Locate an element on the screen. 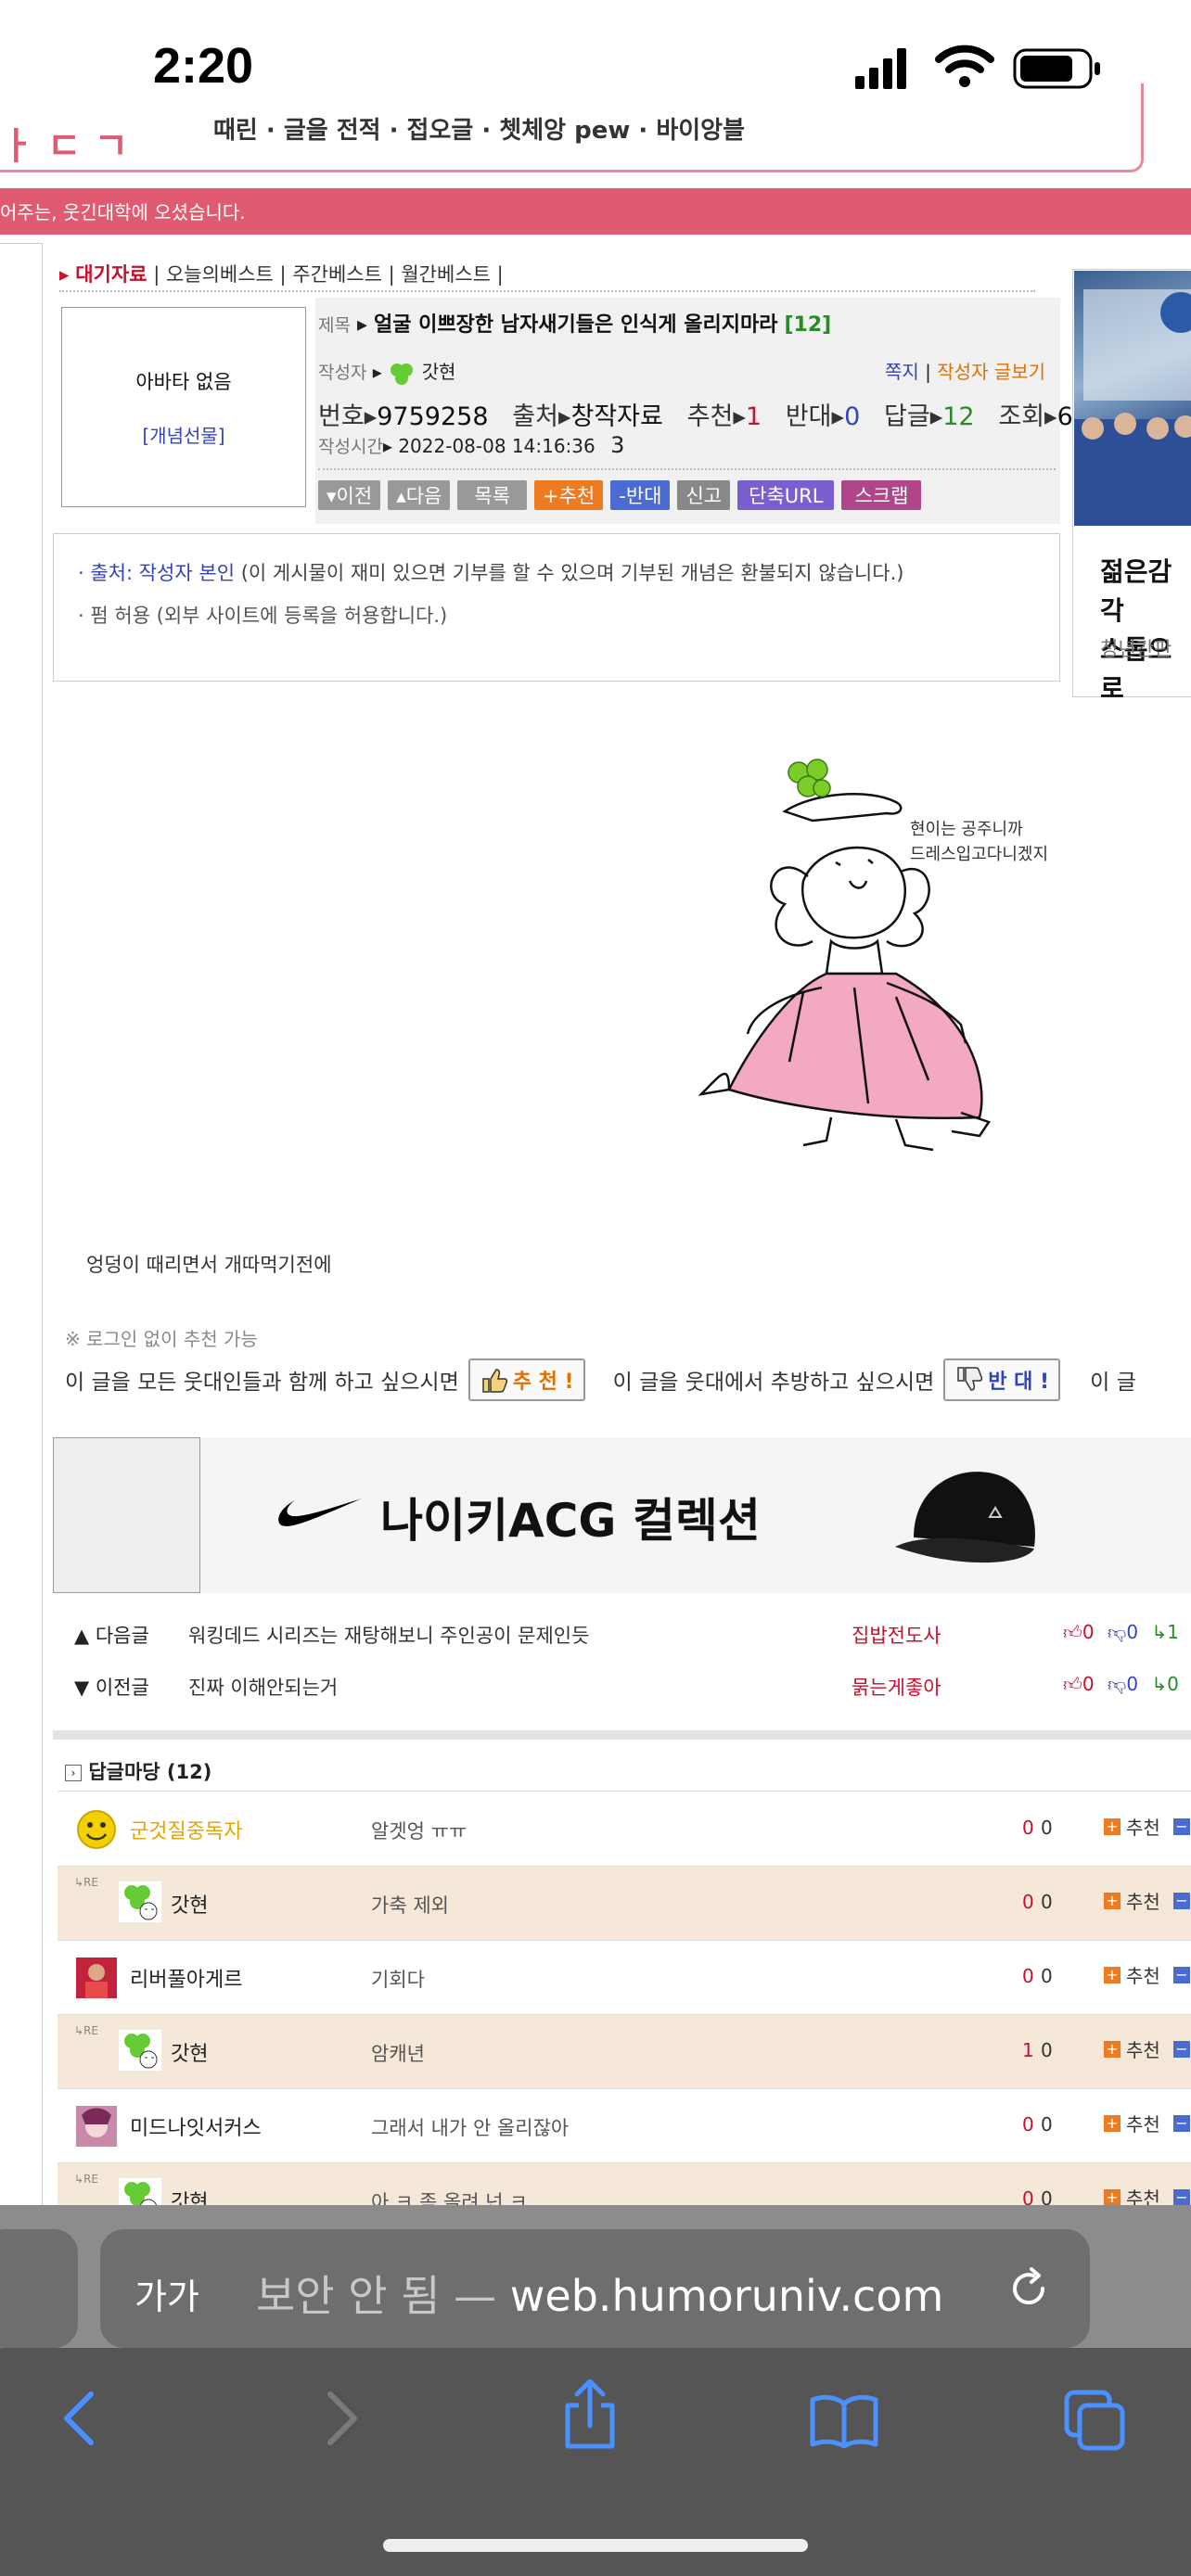 The height and width of the screenshot is (2576, 1191). share-permission-line: · 펌 허용 (외부 사이트에 등록을 허용합니다.) is located at coordinates (263, 616).